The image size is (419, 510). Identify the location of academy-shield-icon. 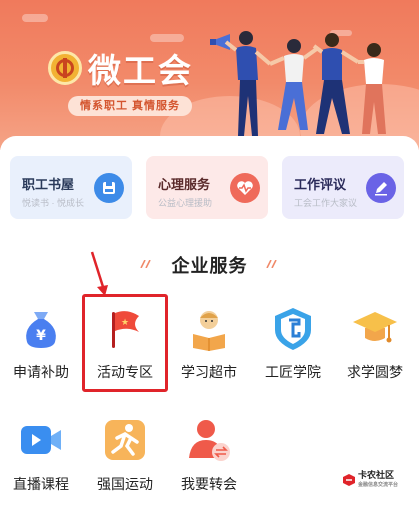
(293, 328).